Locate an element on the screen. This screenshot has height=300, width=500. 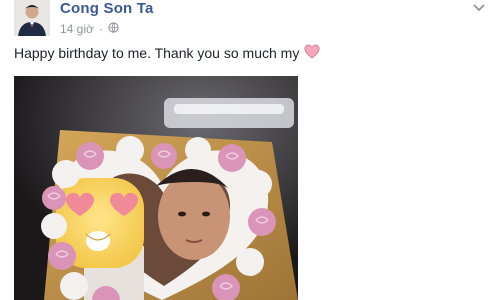
globe-icon is located at coordinates (113, 29).